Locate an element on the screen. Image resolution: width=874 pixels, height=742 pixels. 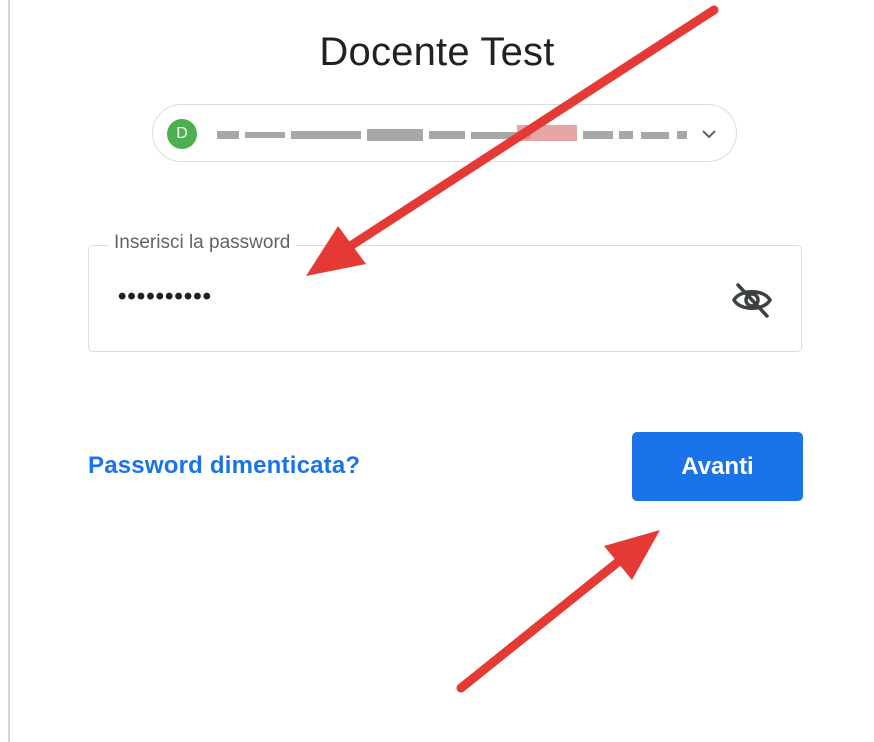
email-redacted is located at coordinates (456, 134).